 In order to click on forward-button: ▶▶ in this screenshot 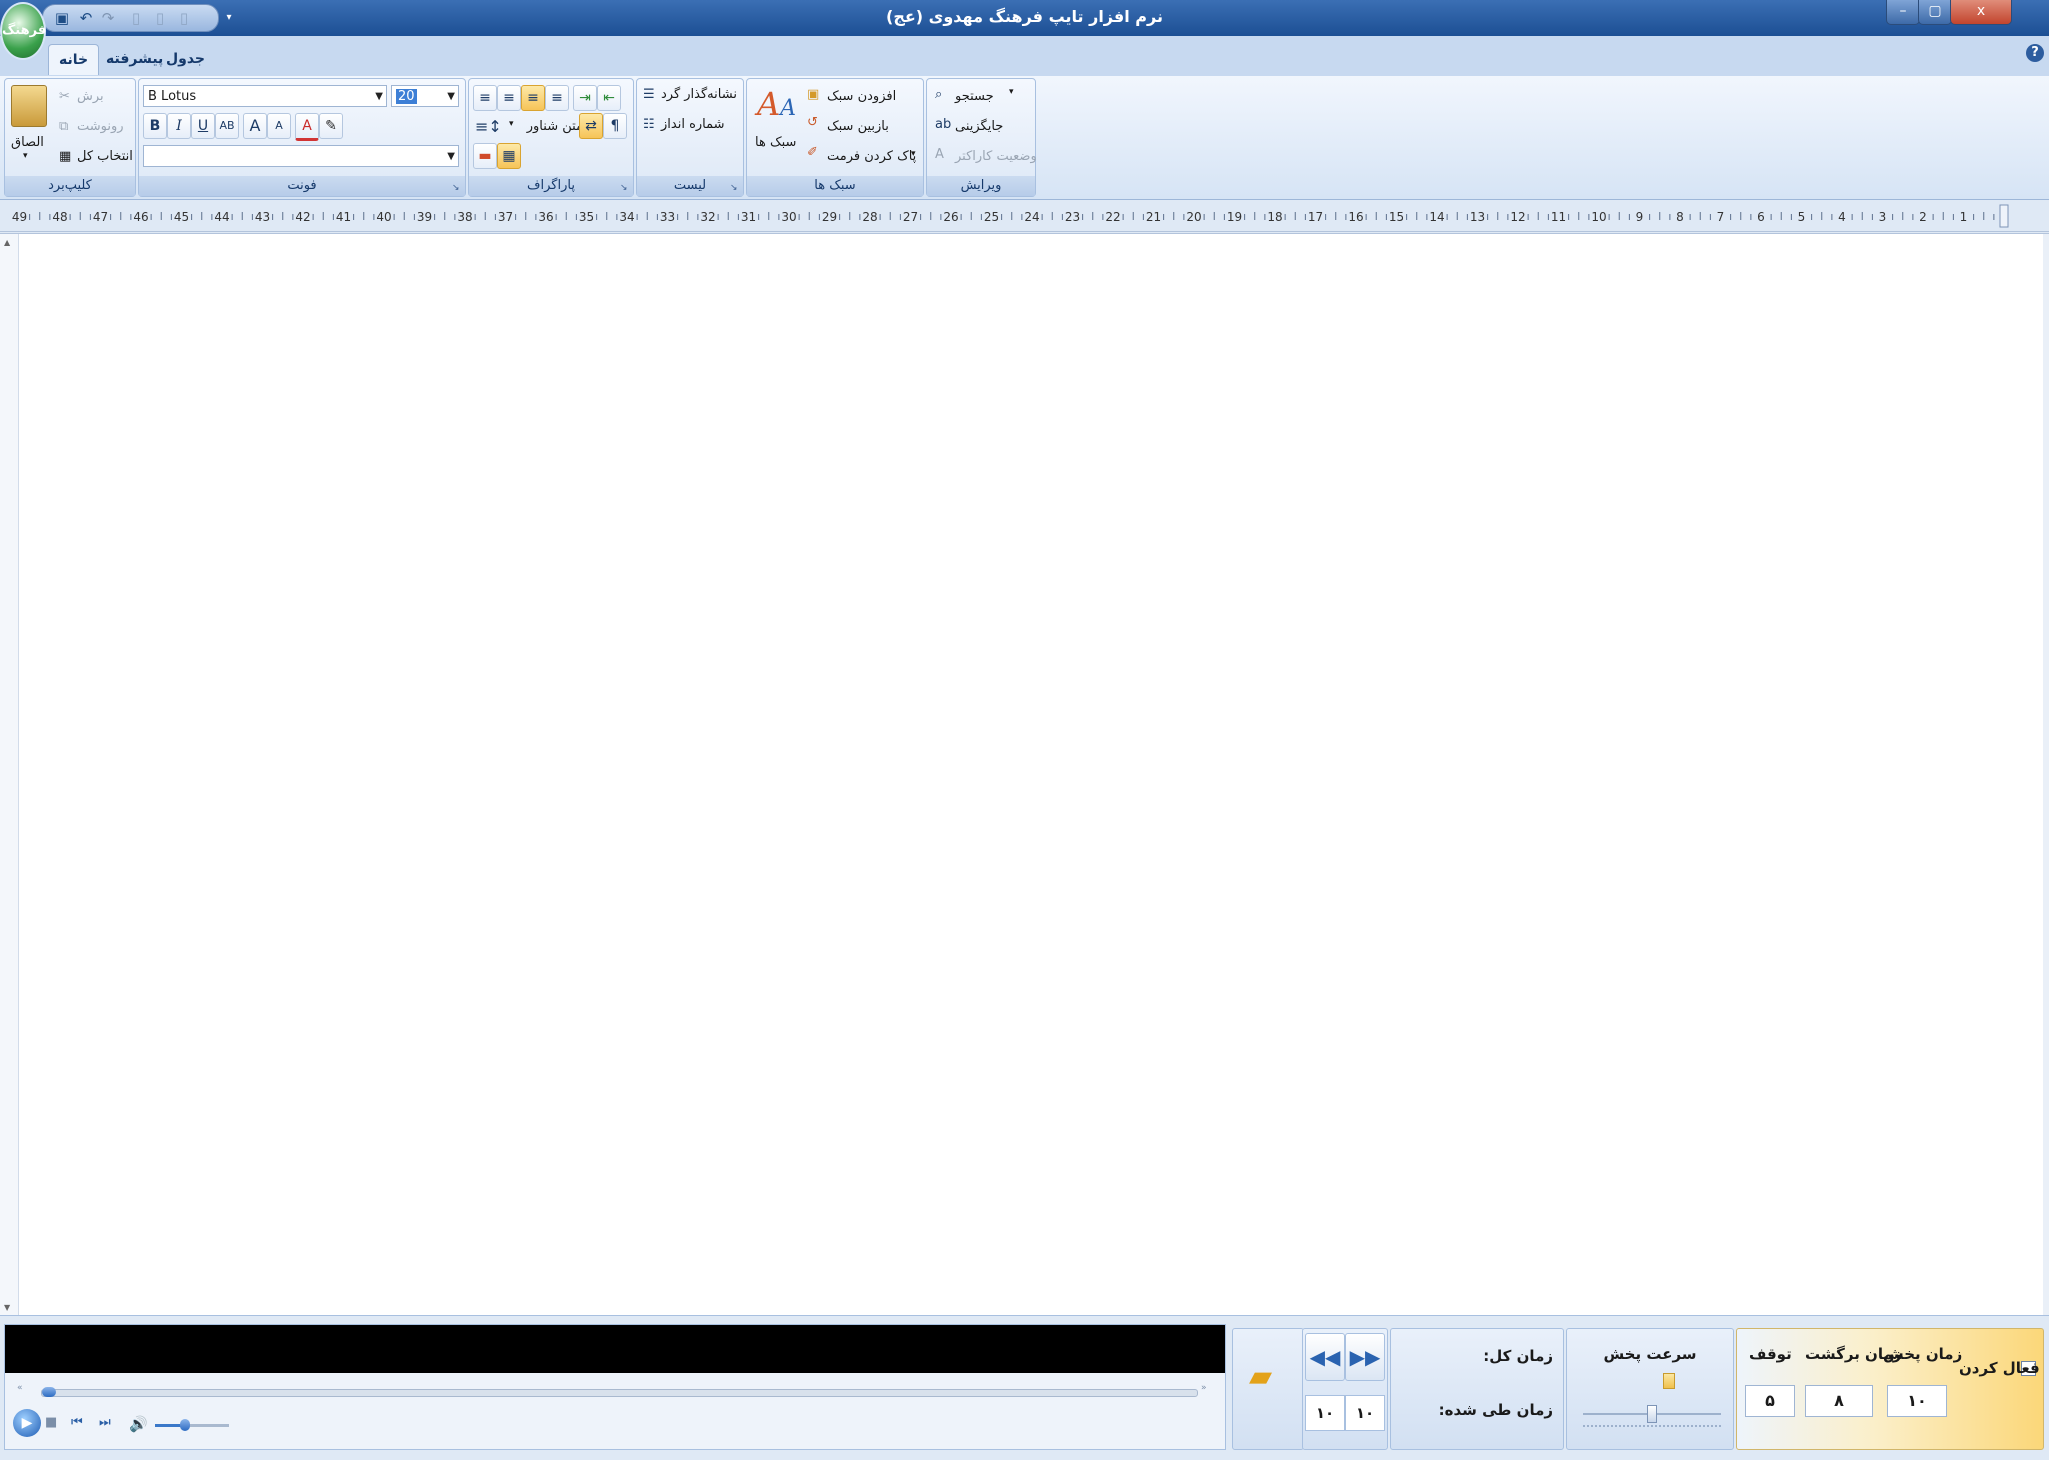, I will do `click(1365, 1357)`.